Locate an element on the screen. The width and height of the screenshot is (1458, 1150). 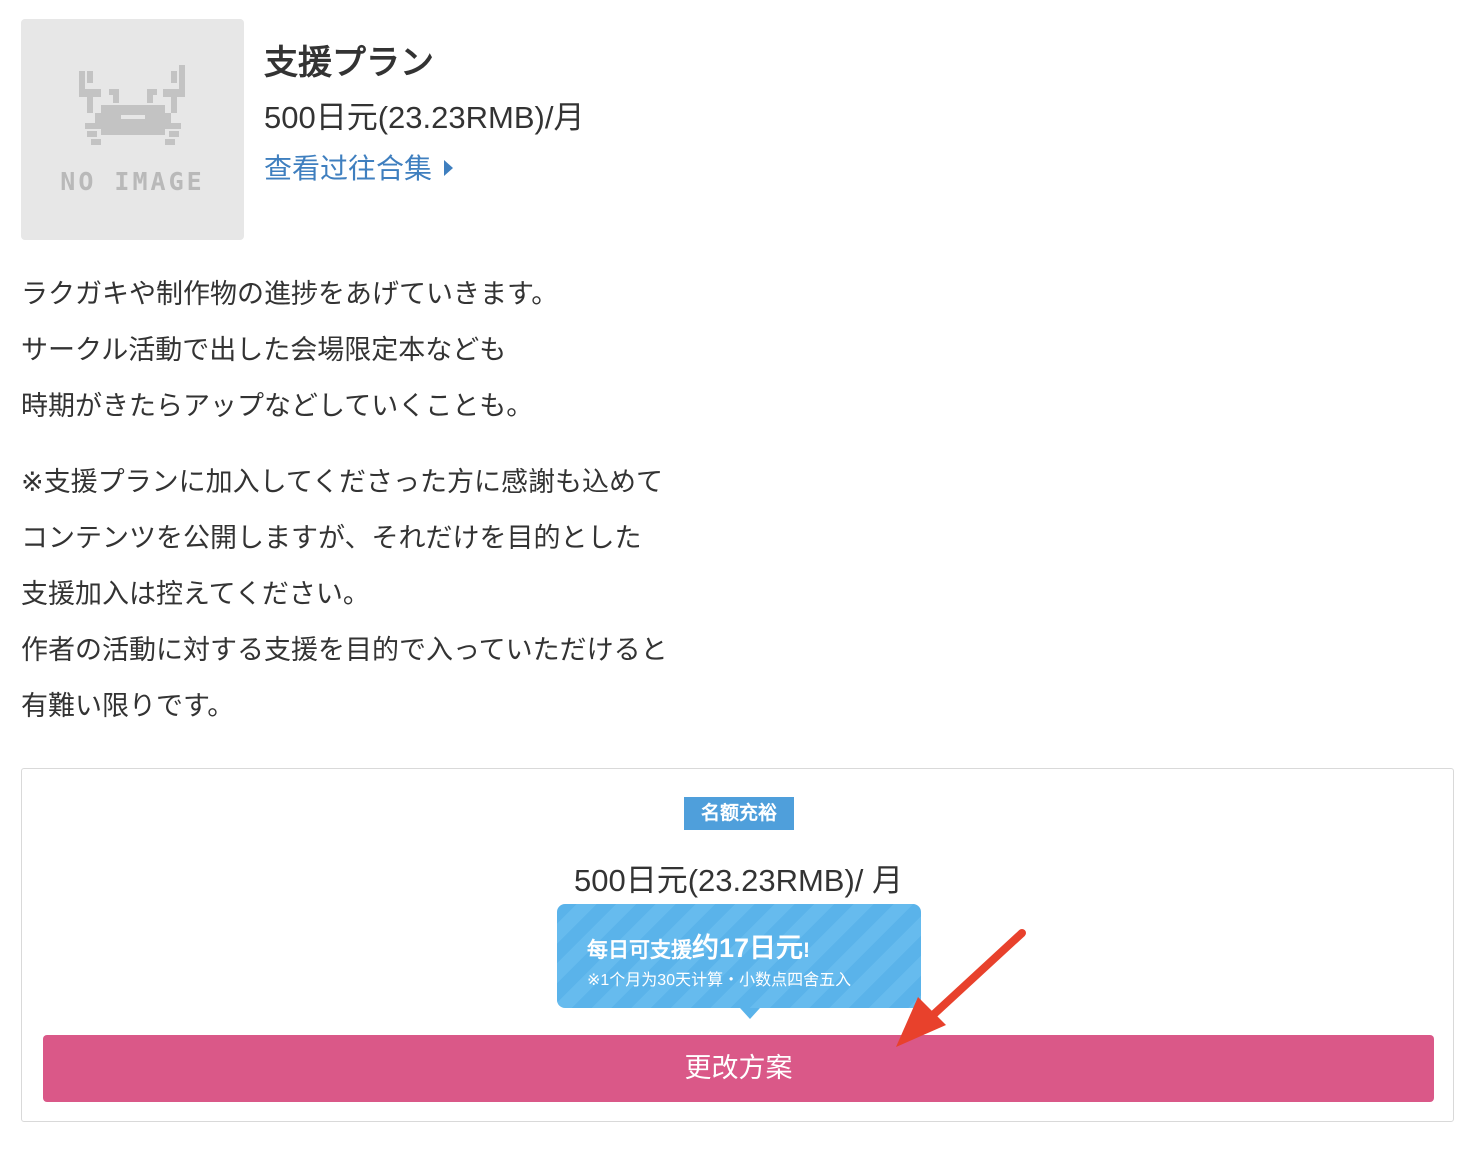
description-line: コンテンツを公開しますが、それだけを目的とした is located at coordinates (331, 538).